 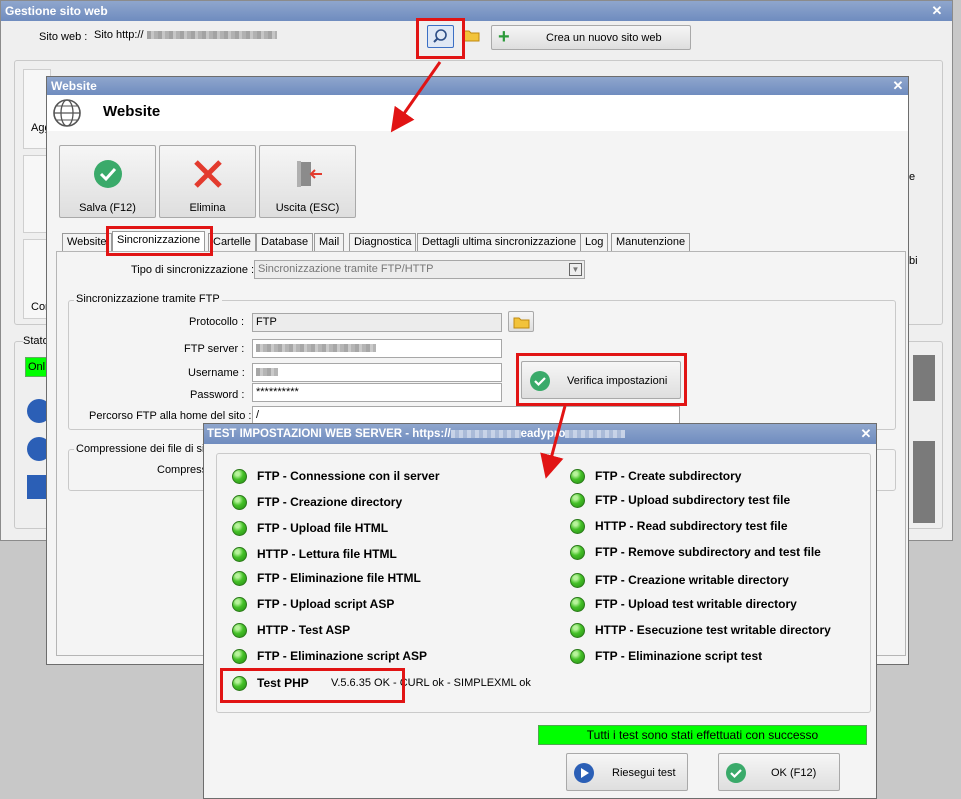 I want to click on annotation-arrows, so click(x=478, y=270).